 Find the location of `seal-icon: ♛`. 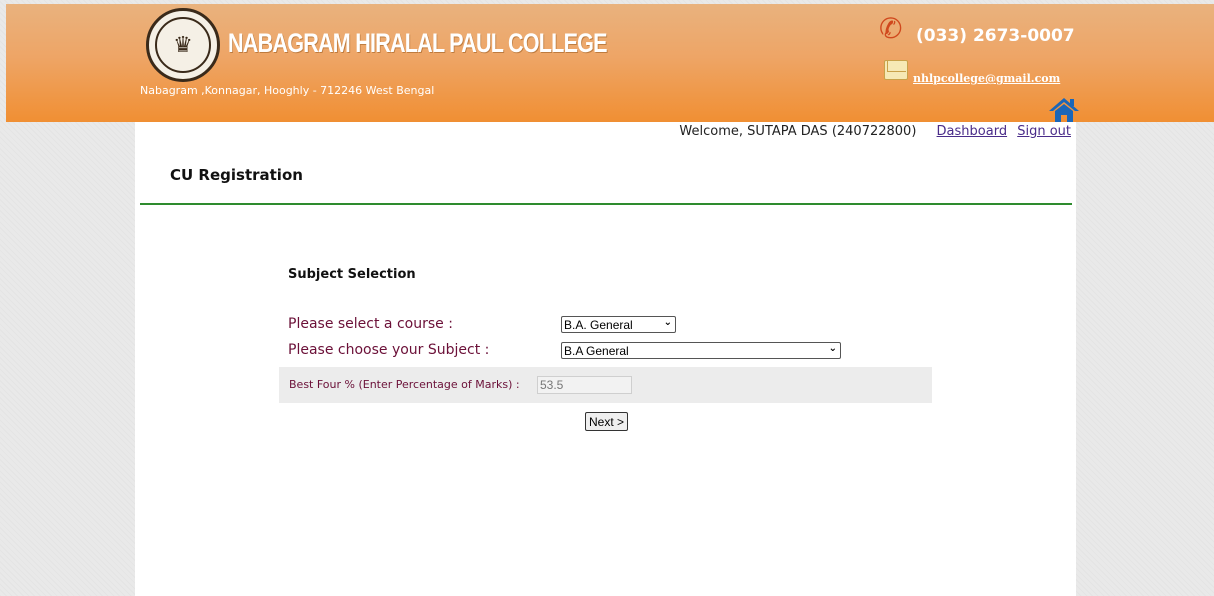

seal-icon: ♛ is located at coordinates (183, 45).